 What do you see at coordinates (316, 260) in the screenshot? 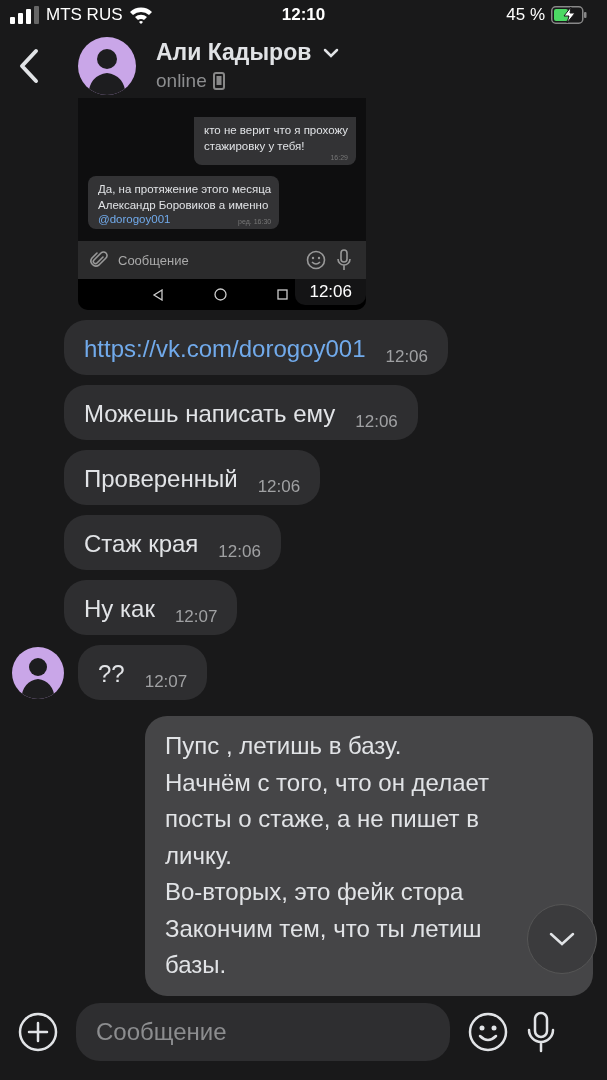
I see `emoji-icon` at bounding box center [316, 260].